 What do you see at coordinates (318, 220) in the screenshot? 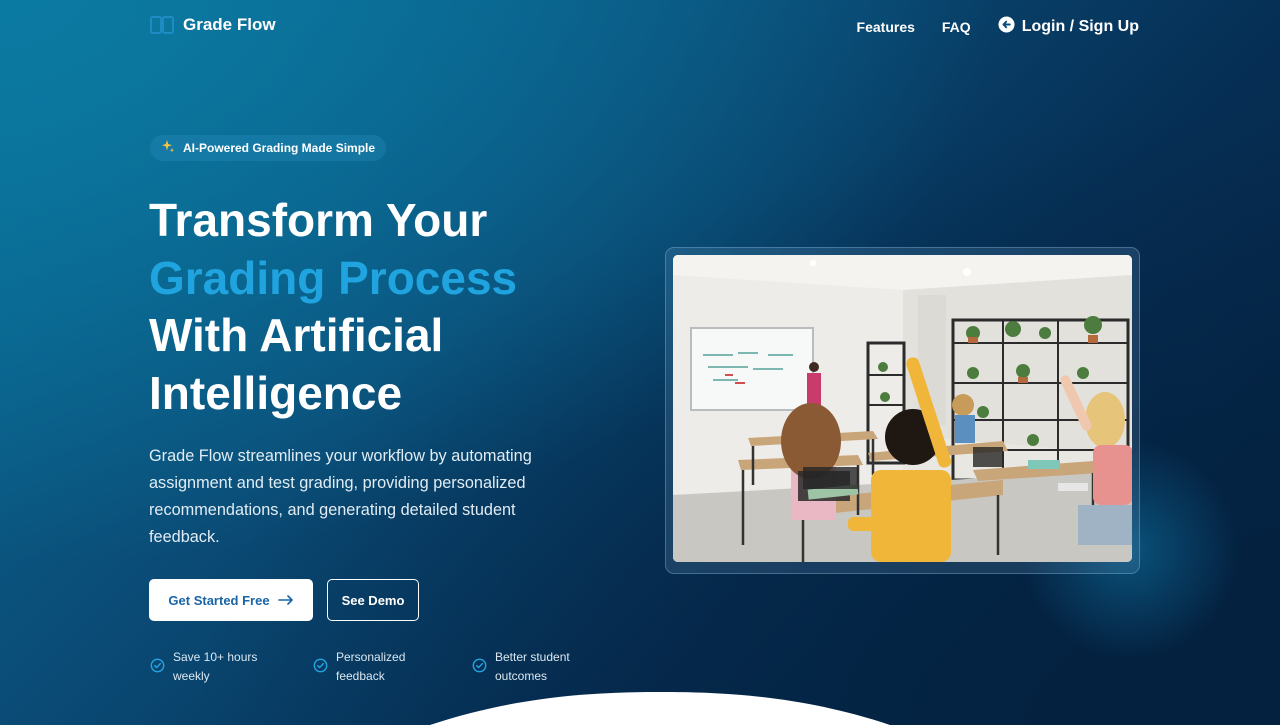
I see `headline-line-1: Transform Your` at bounding box center [318, 220].